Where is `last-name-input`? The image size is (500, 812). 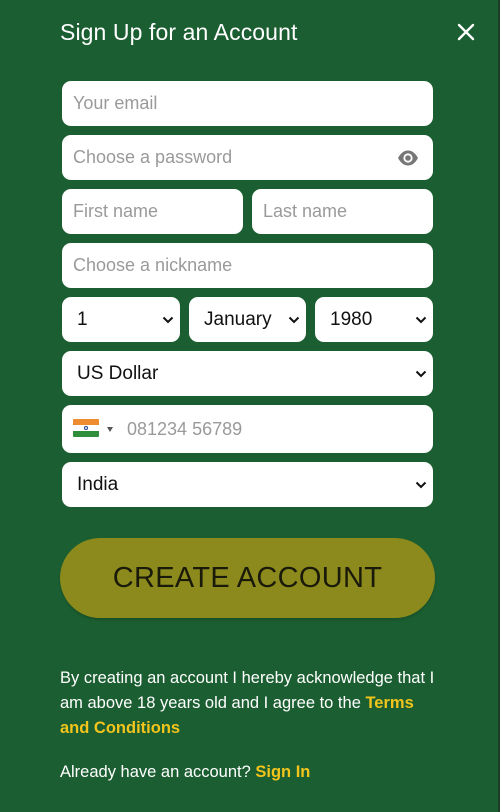
last-name-input is located at coordinates (342, 211).